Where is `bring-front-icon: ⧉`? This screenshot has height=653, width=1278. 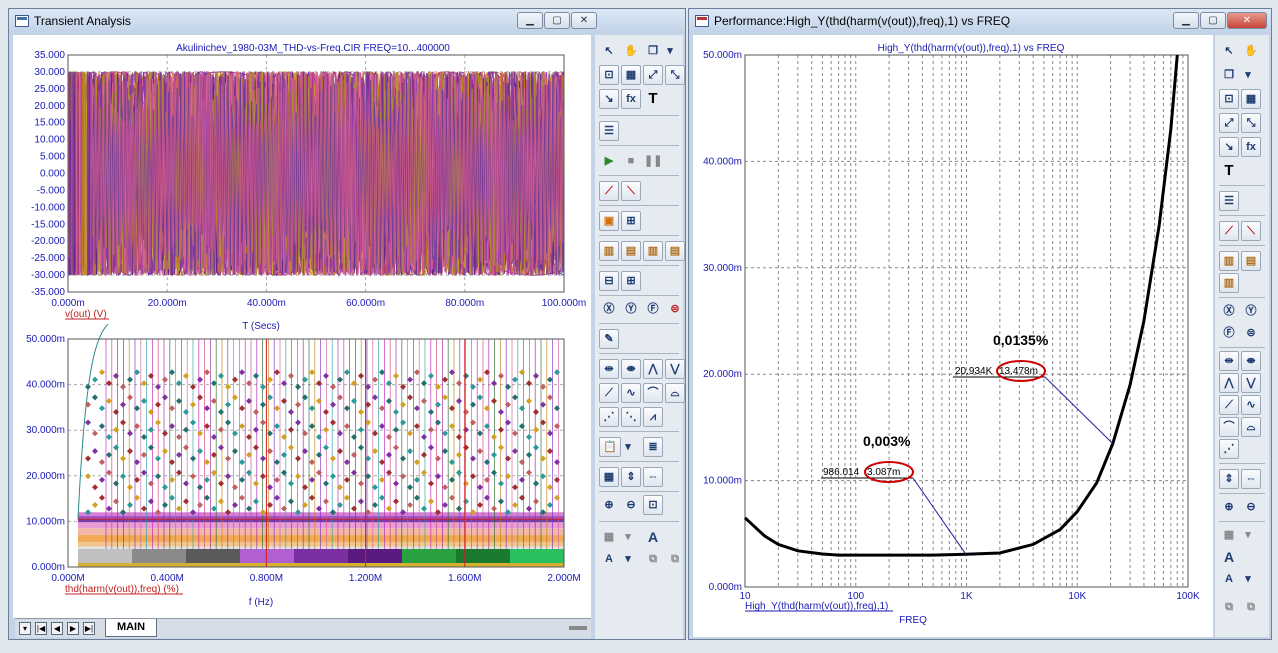
bring-front-icon: ⧉ is located at coordinates (1229, 607).